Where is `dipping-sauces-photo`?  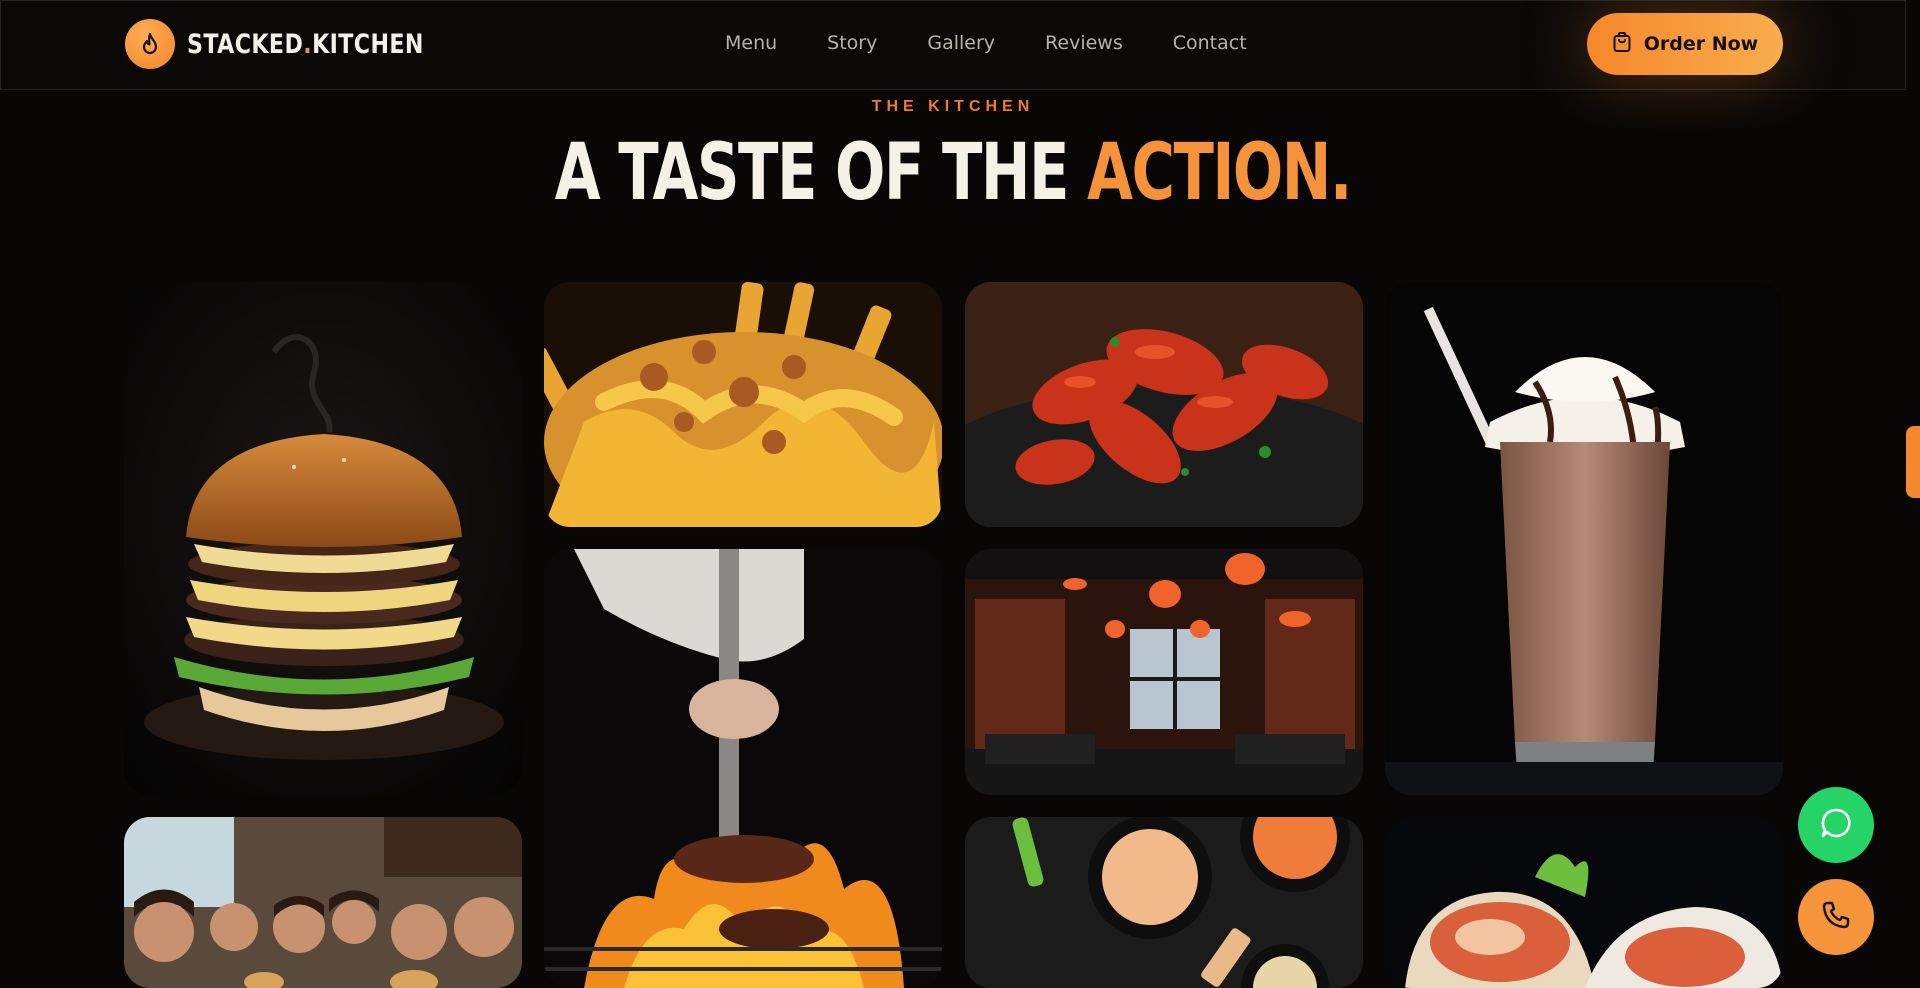 dipping-sauces-photo is located at coordinates (1164, 902).